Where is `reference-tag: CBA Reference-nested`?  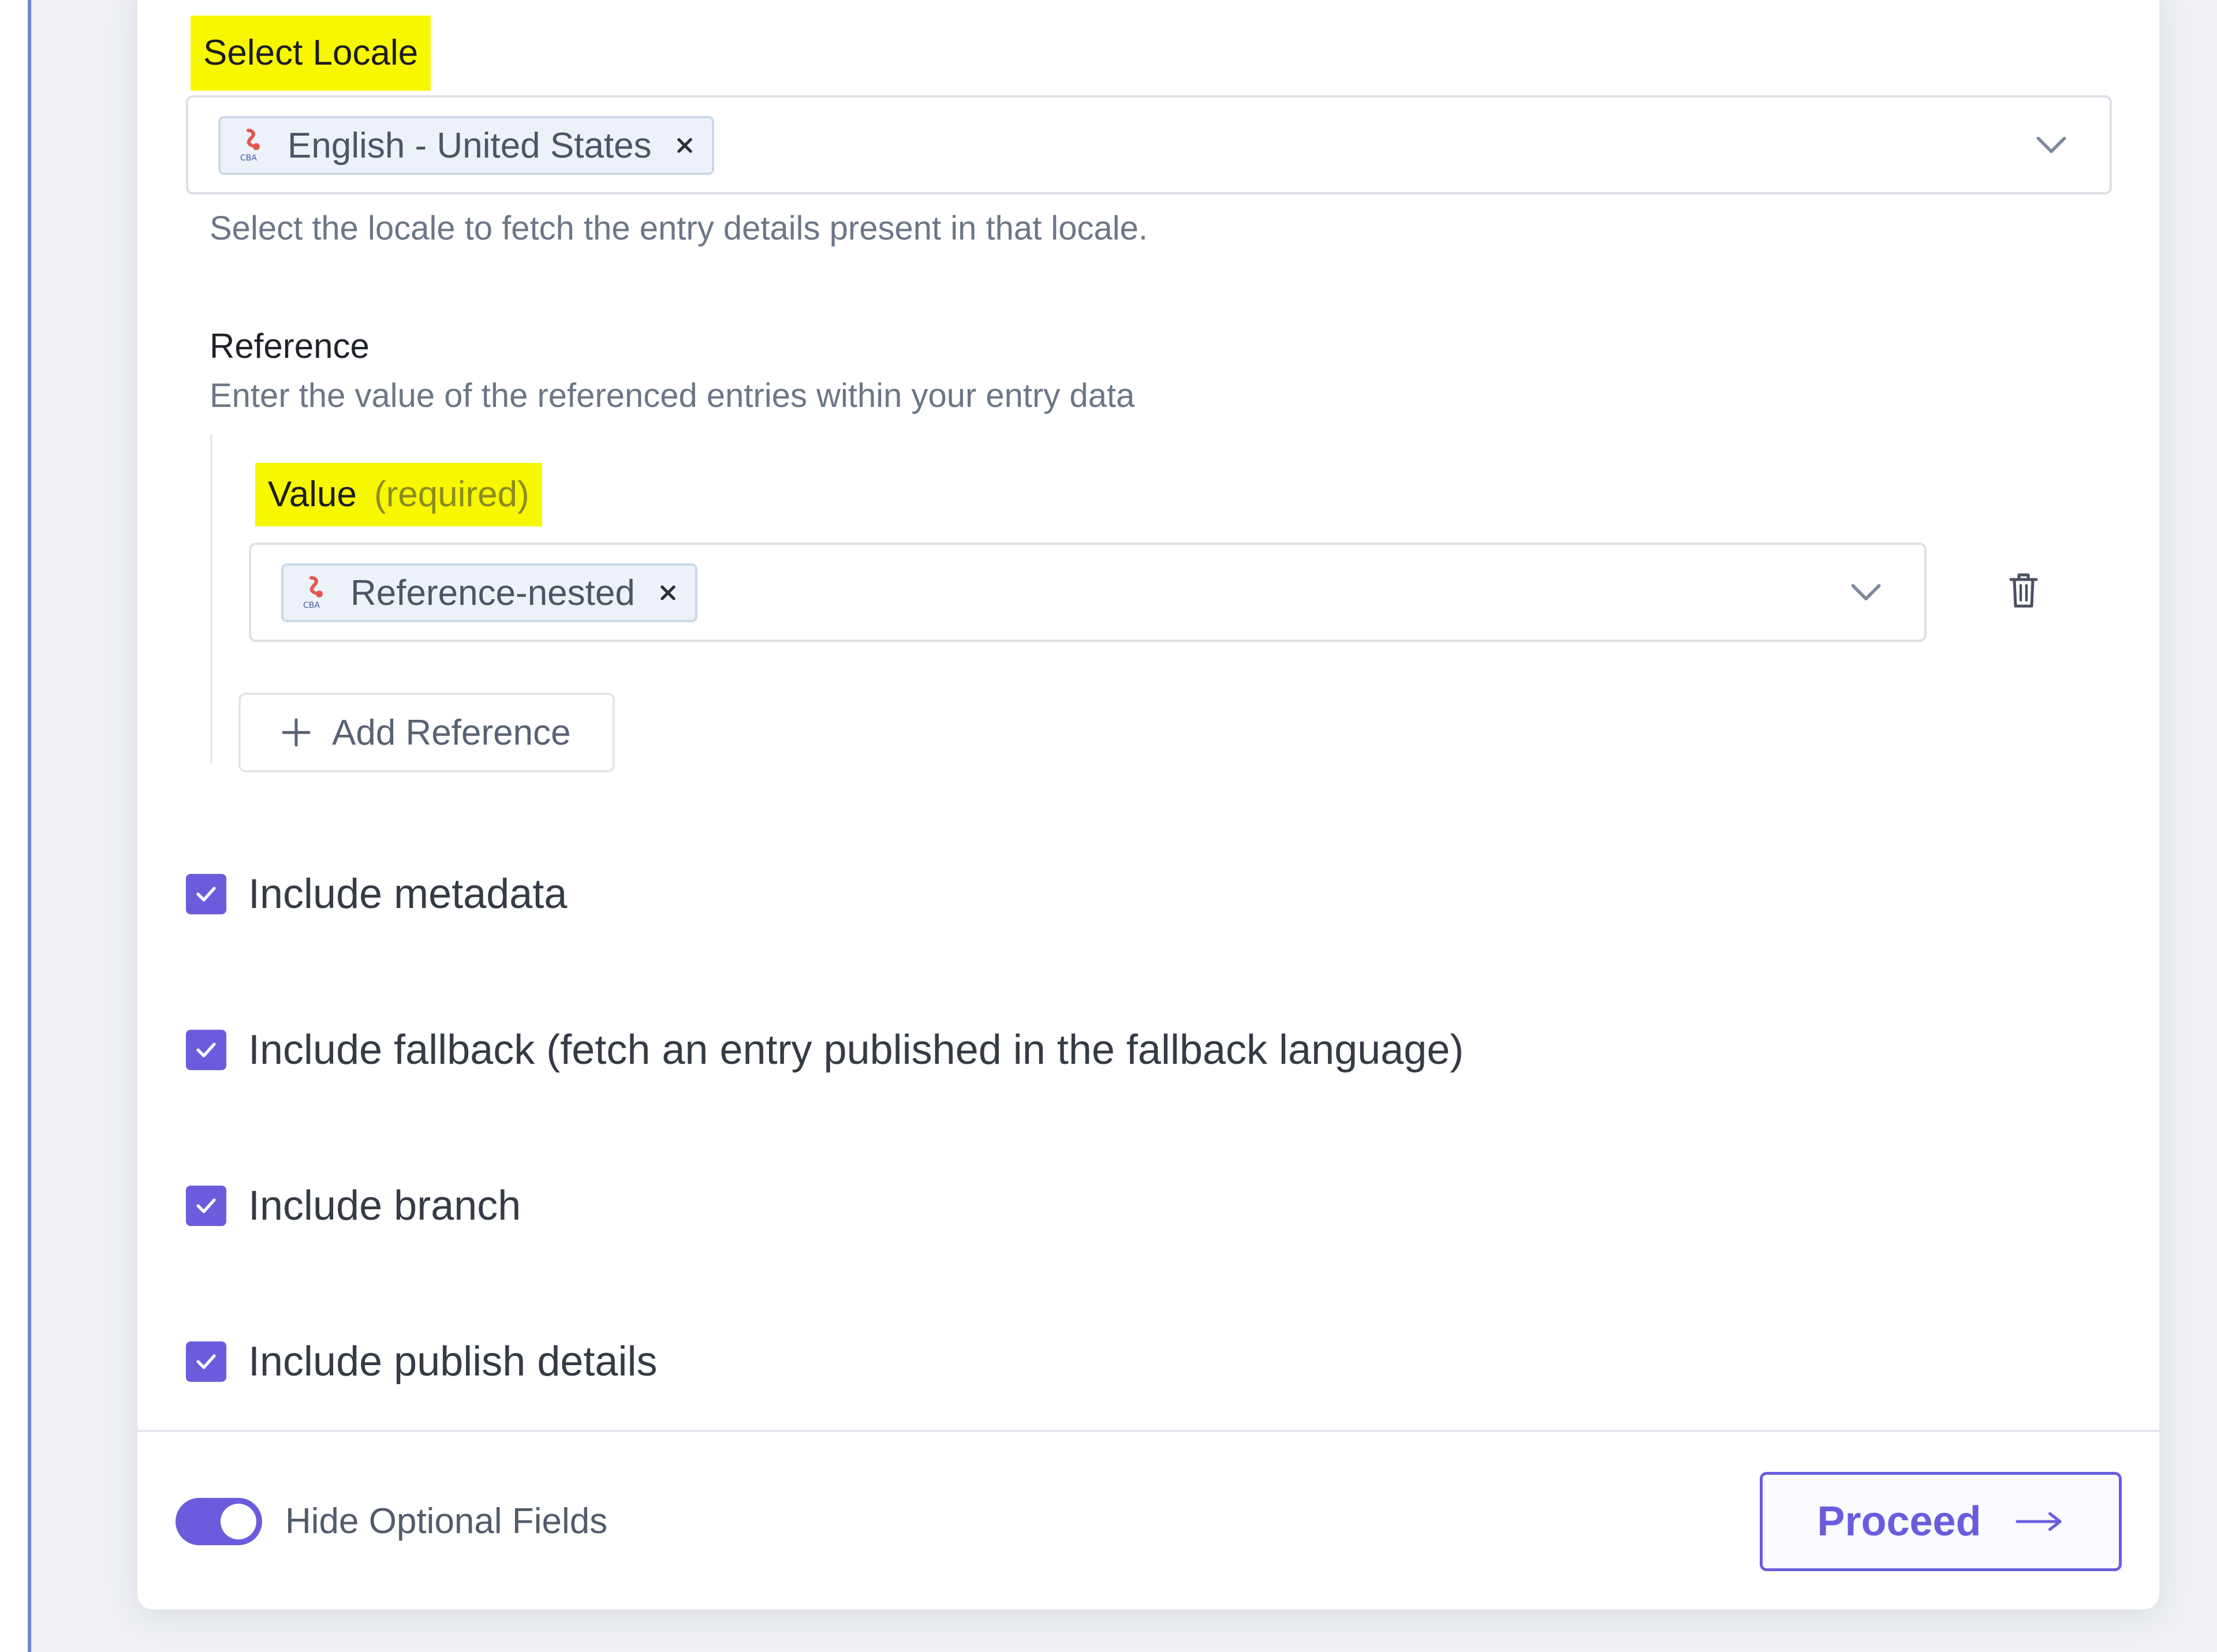 reference-tag: CBA Reference-nested is located at coordinates (489, 592).